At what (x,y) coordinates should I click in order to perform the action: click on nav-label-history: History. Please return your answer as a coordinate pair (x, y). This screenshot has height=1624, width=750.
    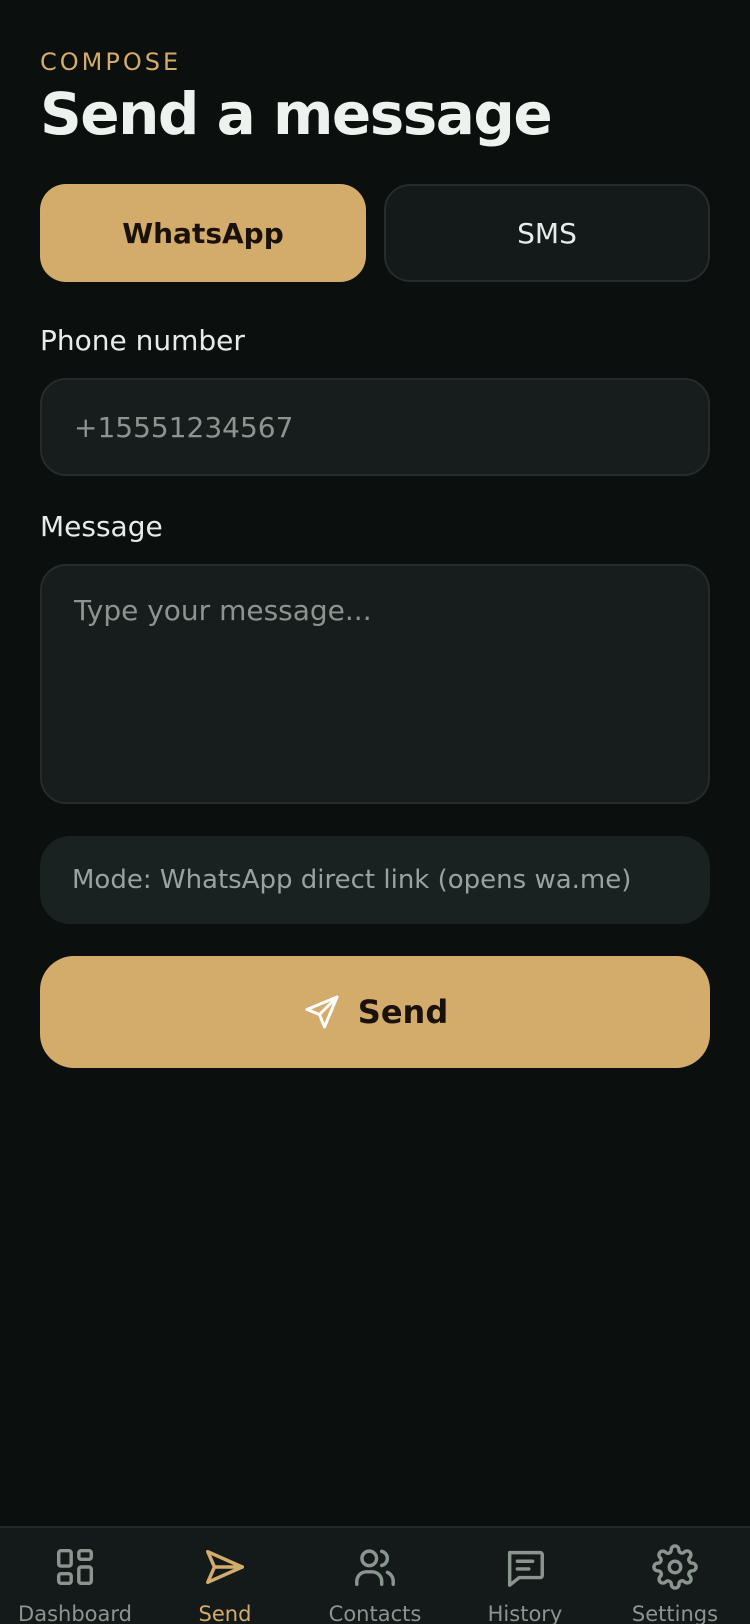
    Looking at the image, I should click on (525, 1613).